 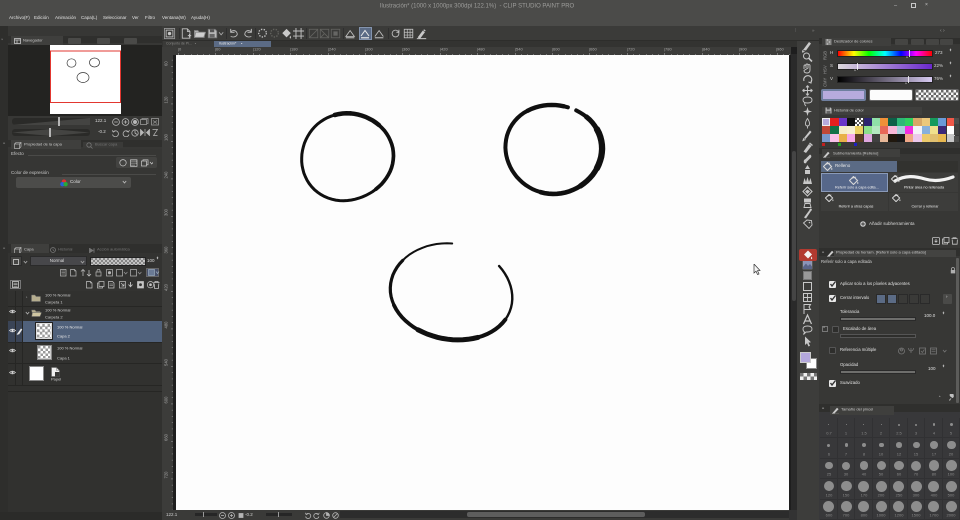 I want to click on svg-text: 240, so click(x=166, y=174).